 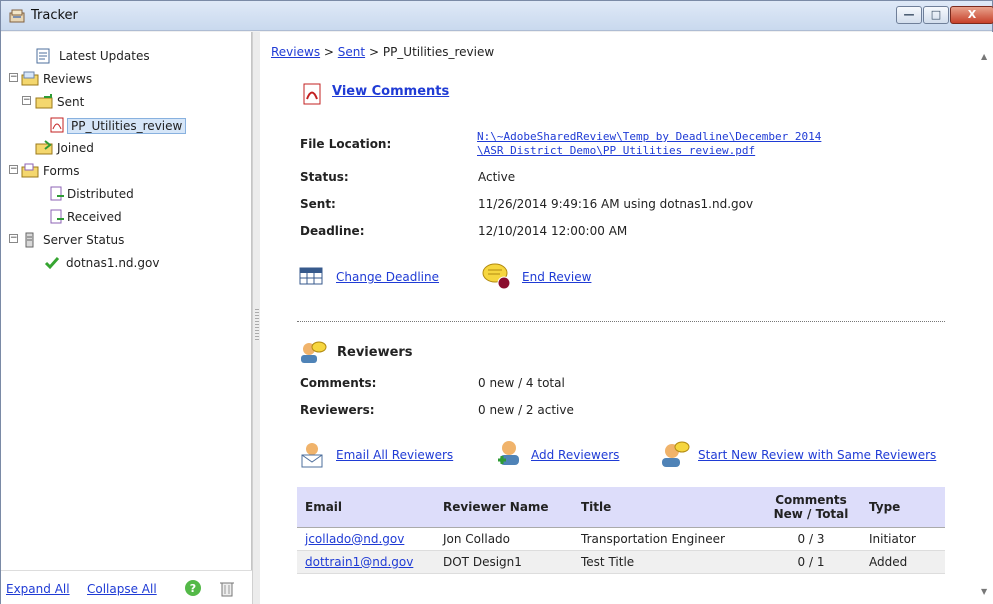 What do you see at coordinates (984, 56) in the screenshot?
I see `scroll-up-icon: ▲` at bounding box center [984, 56].